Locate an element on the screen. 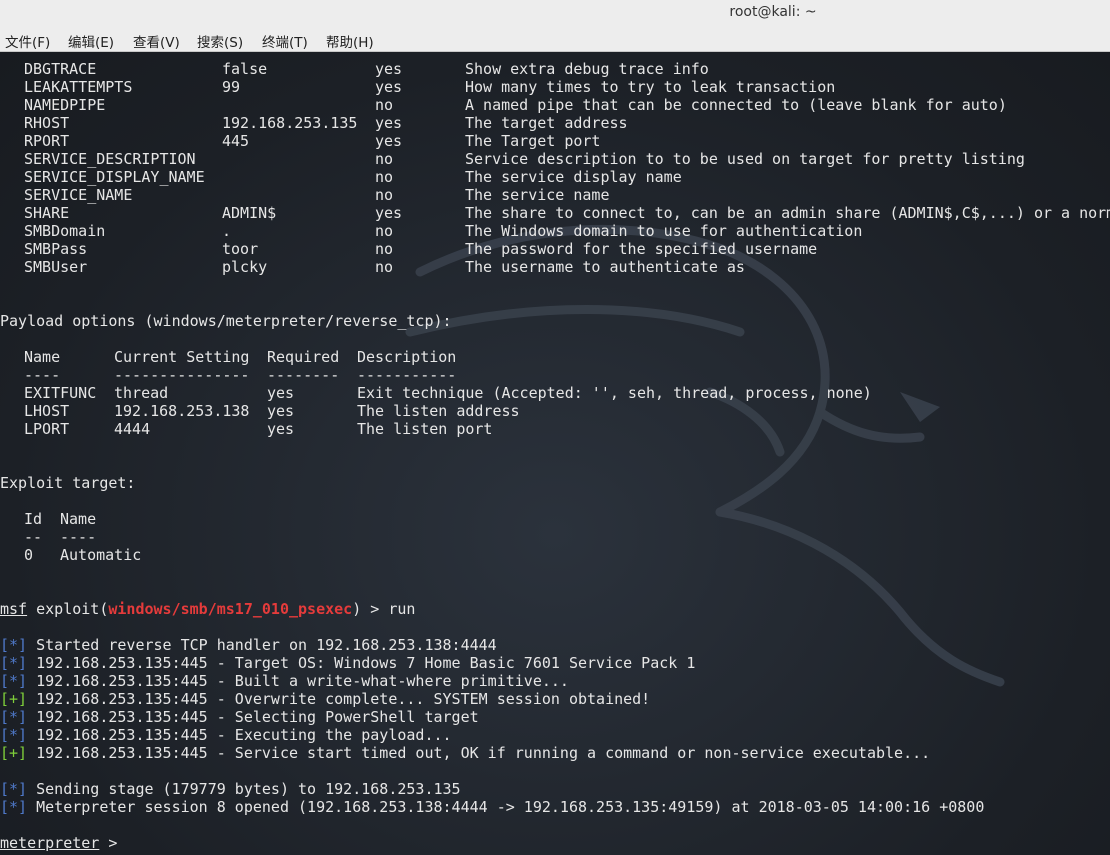  exploit-target-row: 0 Automatic is located at coordinates (70, 555).